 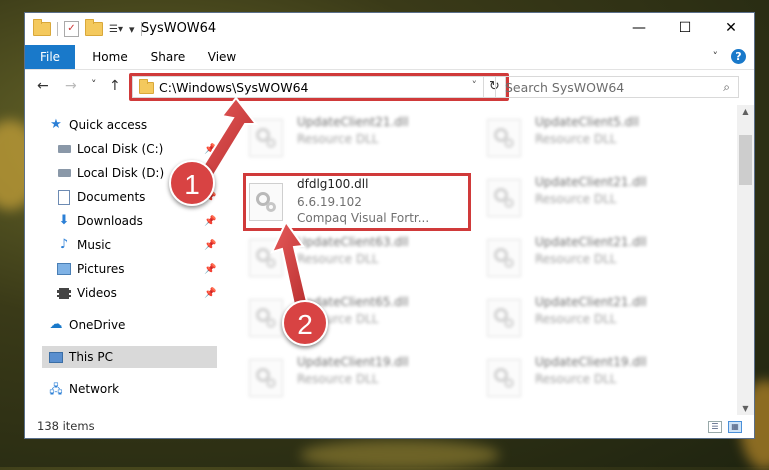 I want to click on sidebar-item-onedrive: ☁ OneDrive, so click(x=87, y=325).